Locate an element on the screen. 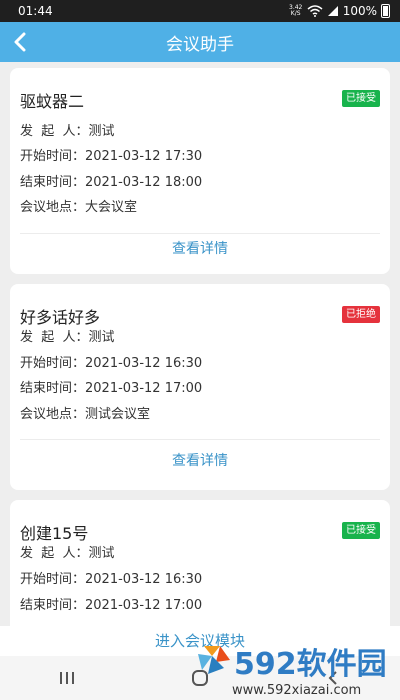 The width and height of the screenshot is (400, 700). status-badge: 已拒绝 is located at coordinates (361, 314).